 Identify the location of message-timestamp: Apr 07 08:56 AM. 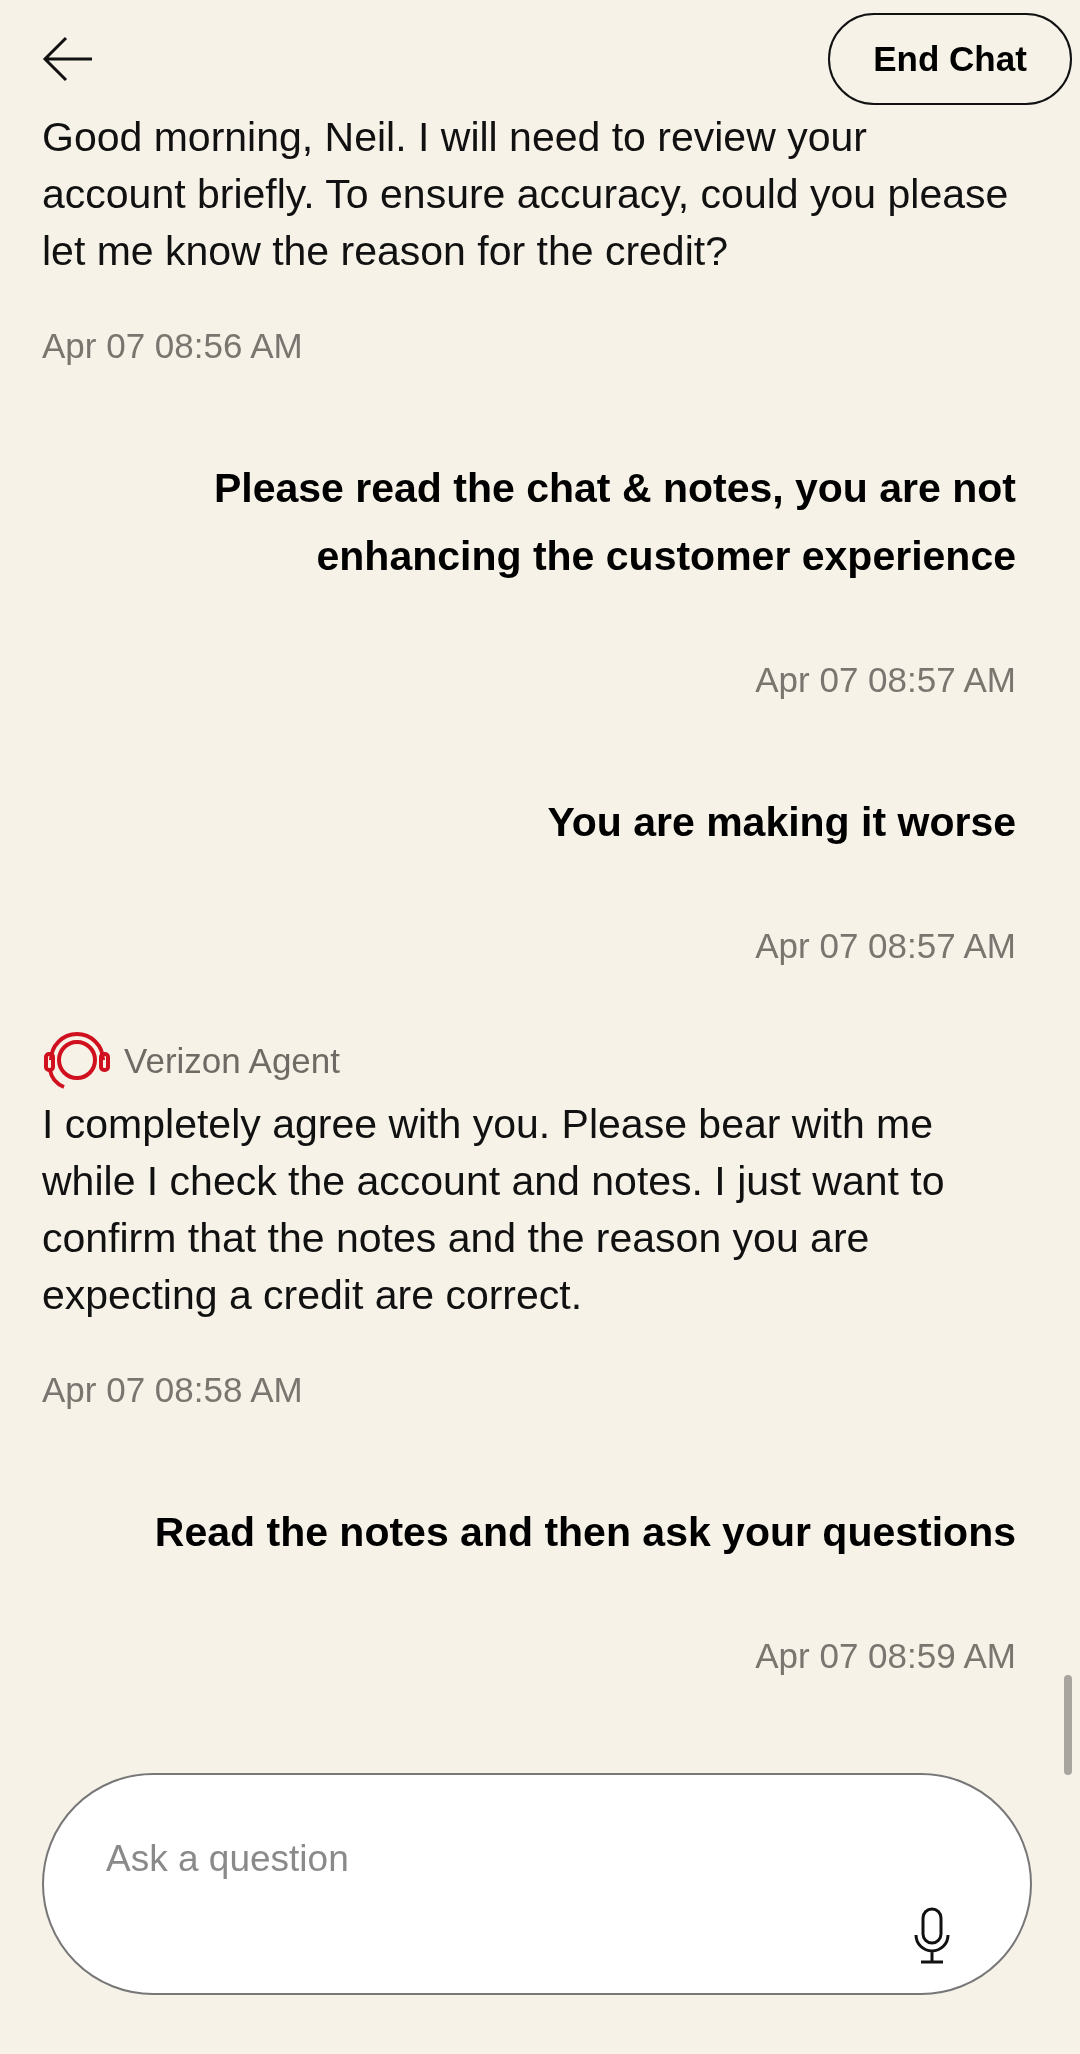
(173, 346).